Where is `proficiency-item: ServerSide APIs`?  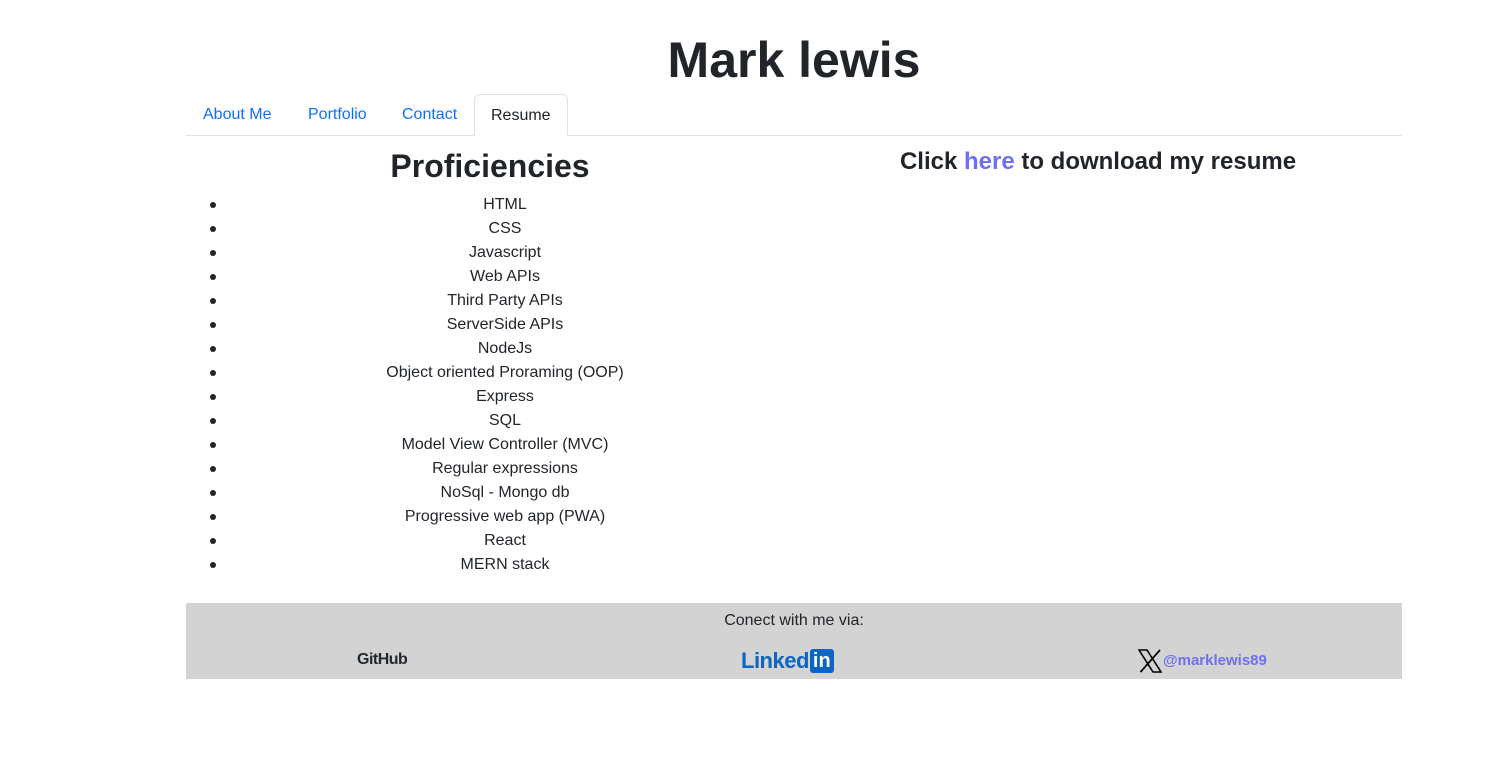 proficiency-item: ServerSide APIs is located at coordinates (490, 325).